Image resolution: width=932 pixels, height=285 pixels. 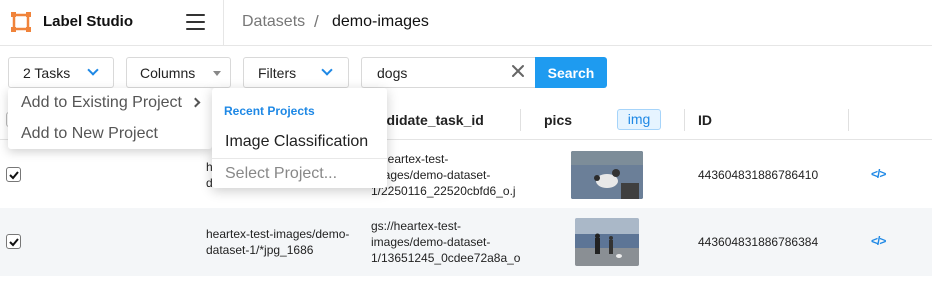 I want to click on menu-divider, so click(x=299, y=158).